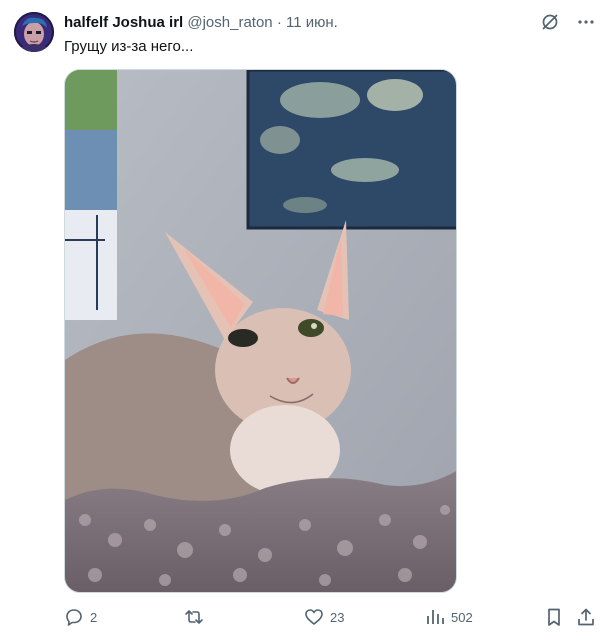  Describe the element at coordinates (34, 32) in the screenshot. I see `avatar` at that location.